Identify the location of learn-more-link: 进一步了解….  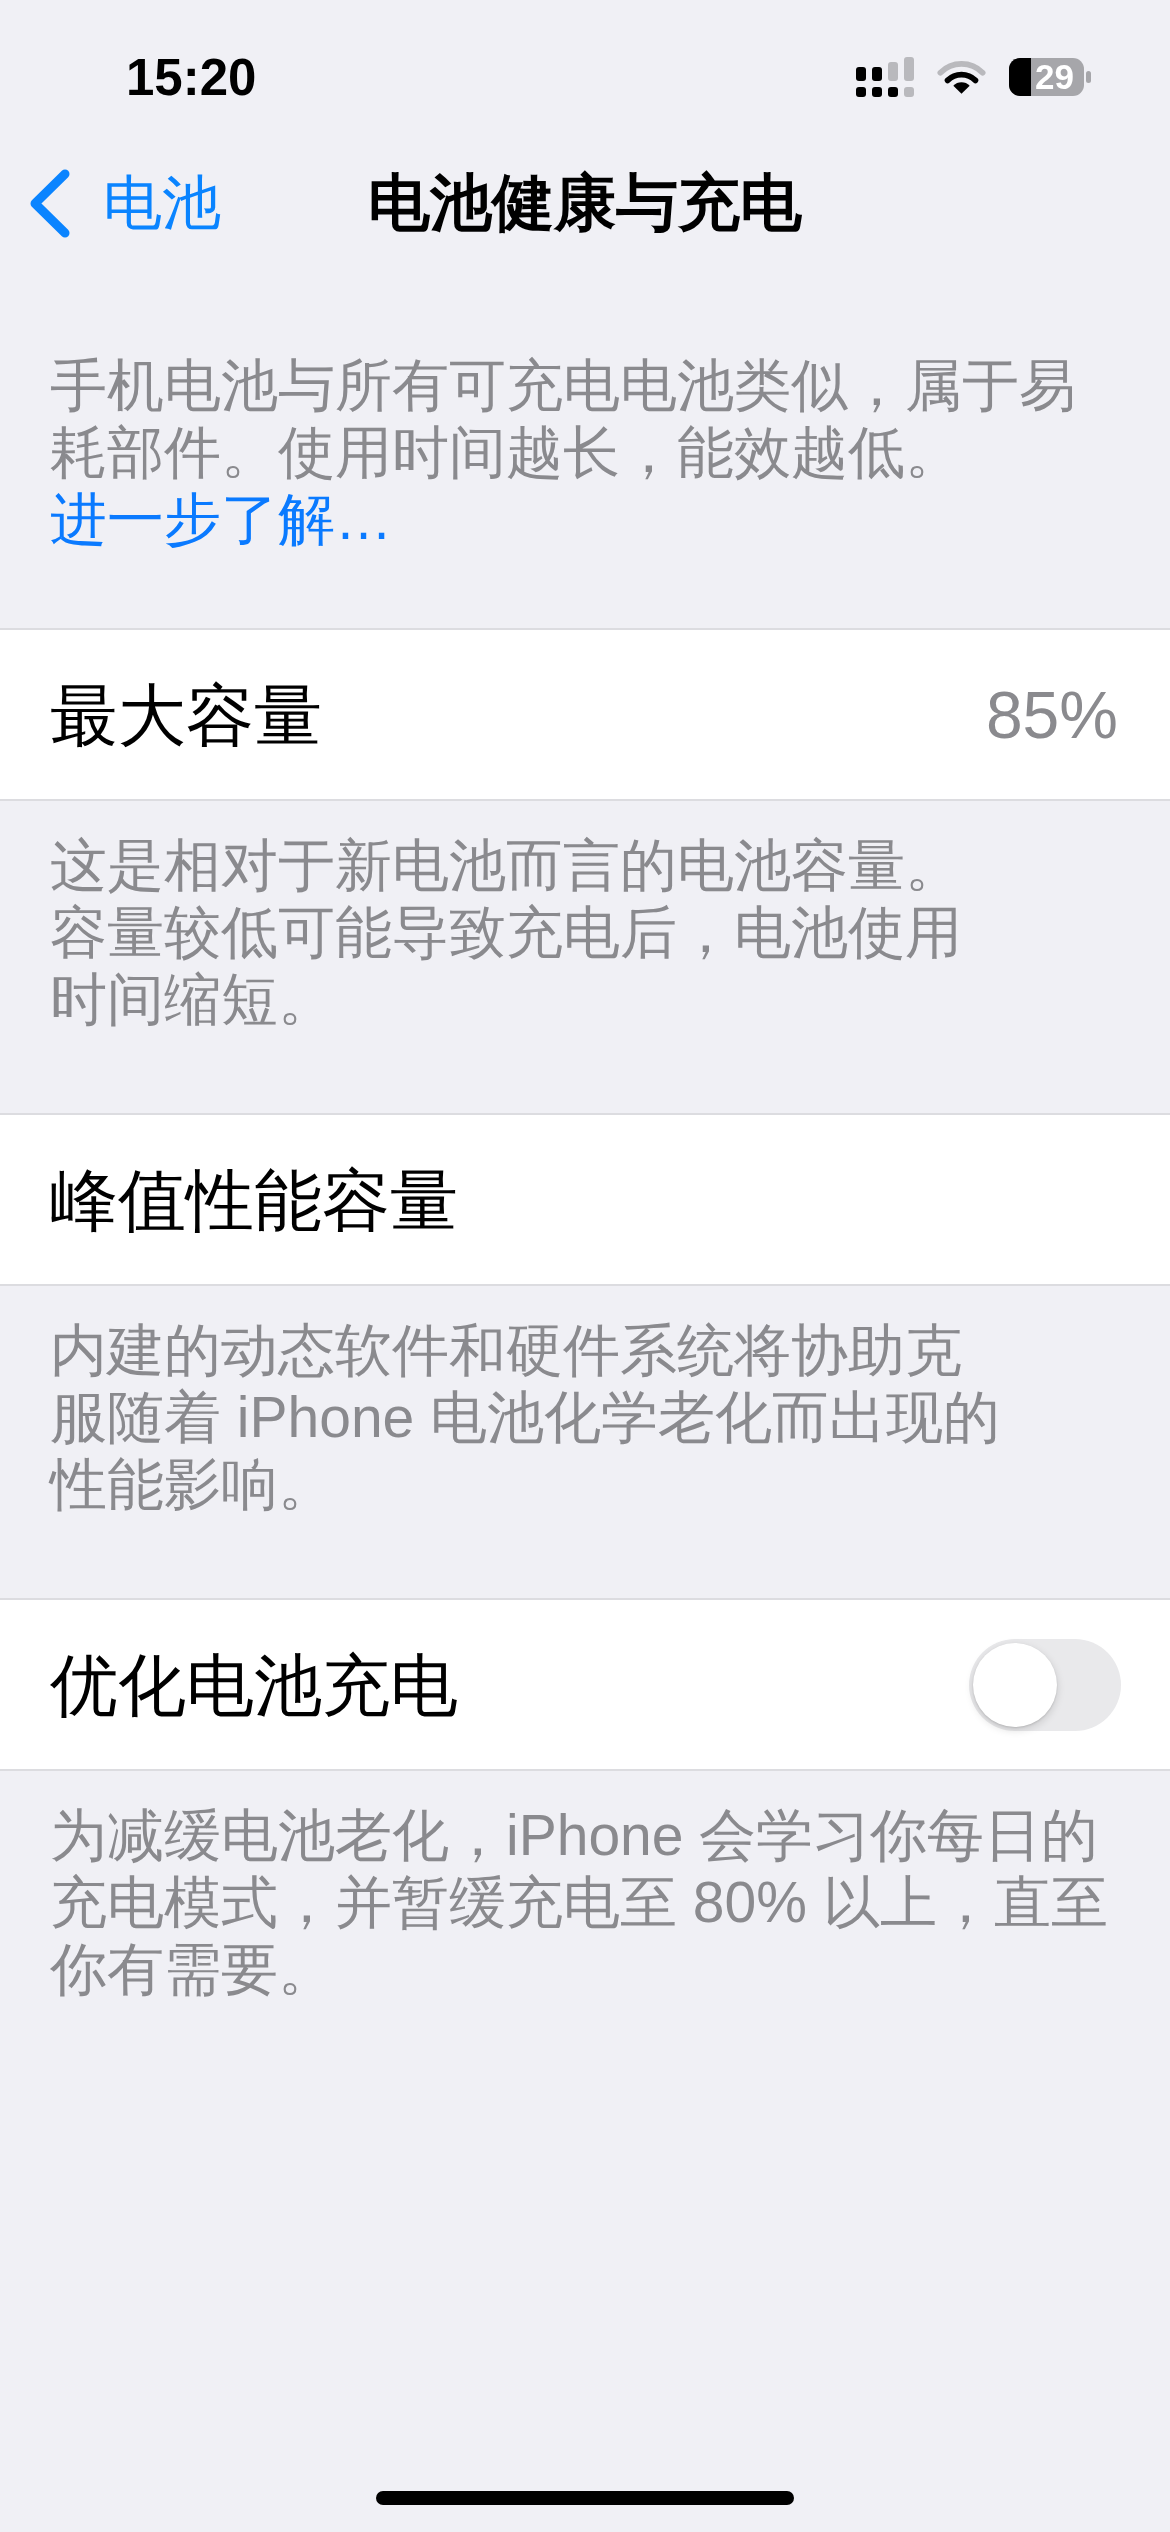
(221, 519).